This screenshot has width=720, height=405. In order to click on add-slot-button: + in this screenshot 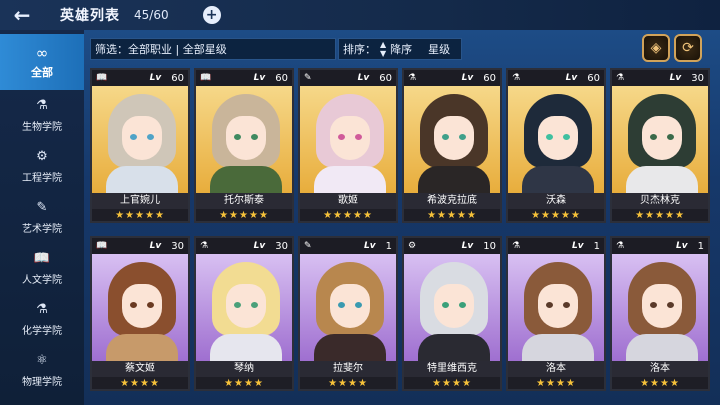, I will do `click(211, 15)`.